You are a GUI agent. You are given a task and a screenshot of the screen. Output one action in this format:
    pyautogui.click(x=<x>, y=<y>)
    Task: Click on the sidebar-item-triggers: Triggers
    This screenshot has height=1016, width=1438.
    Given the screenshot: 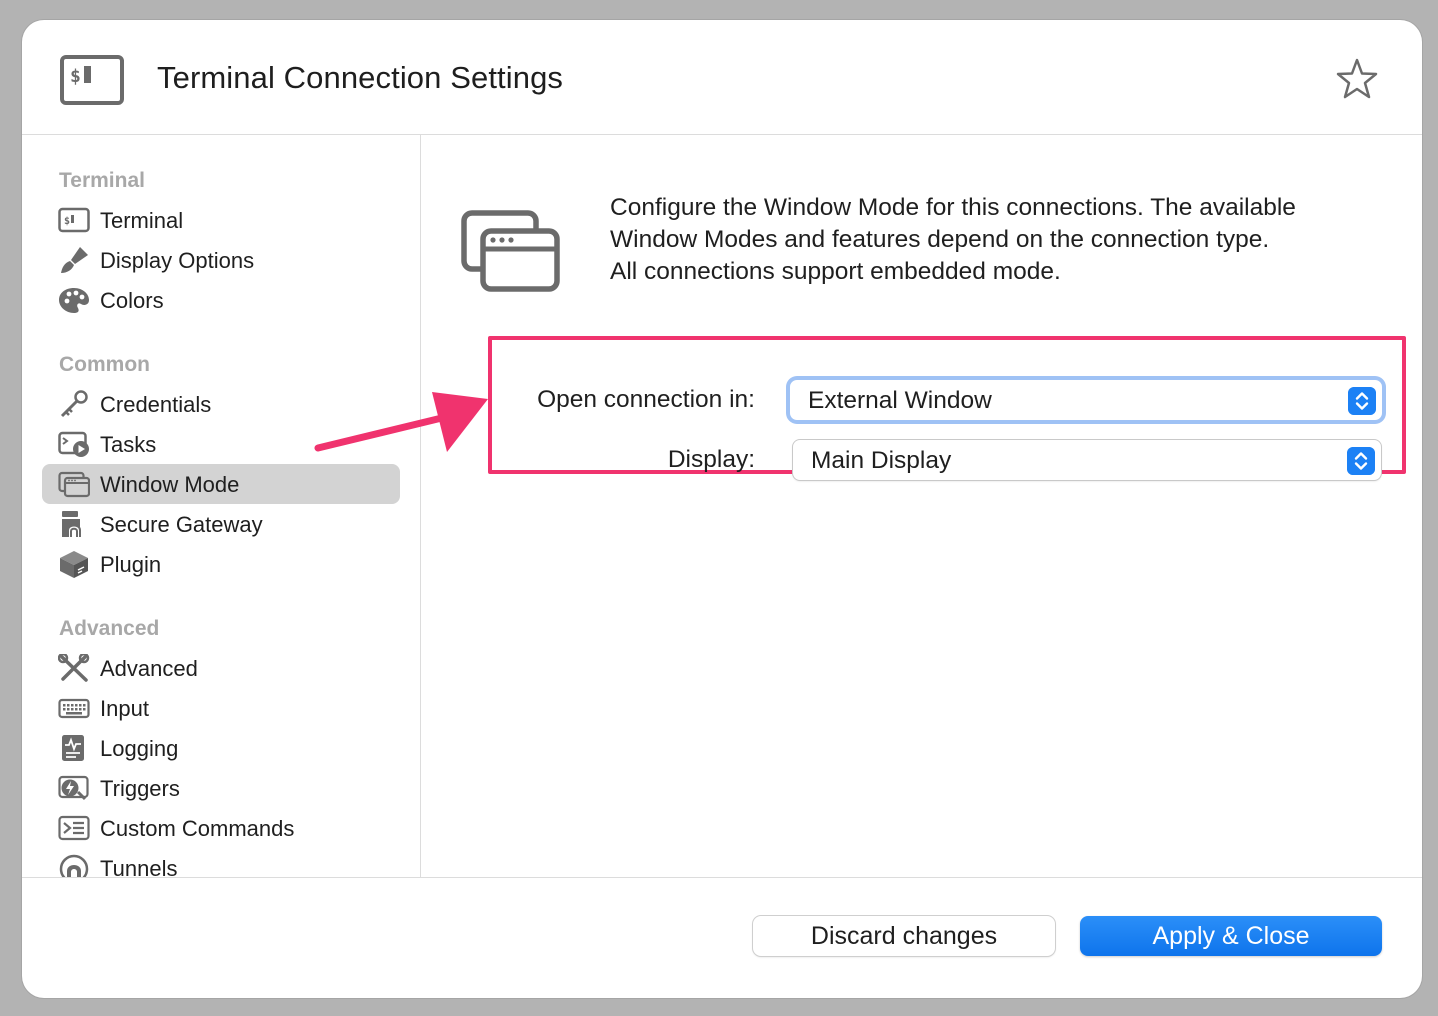 What is the action you would take?
    pyautogui.click(x=221, y=788)
    